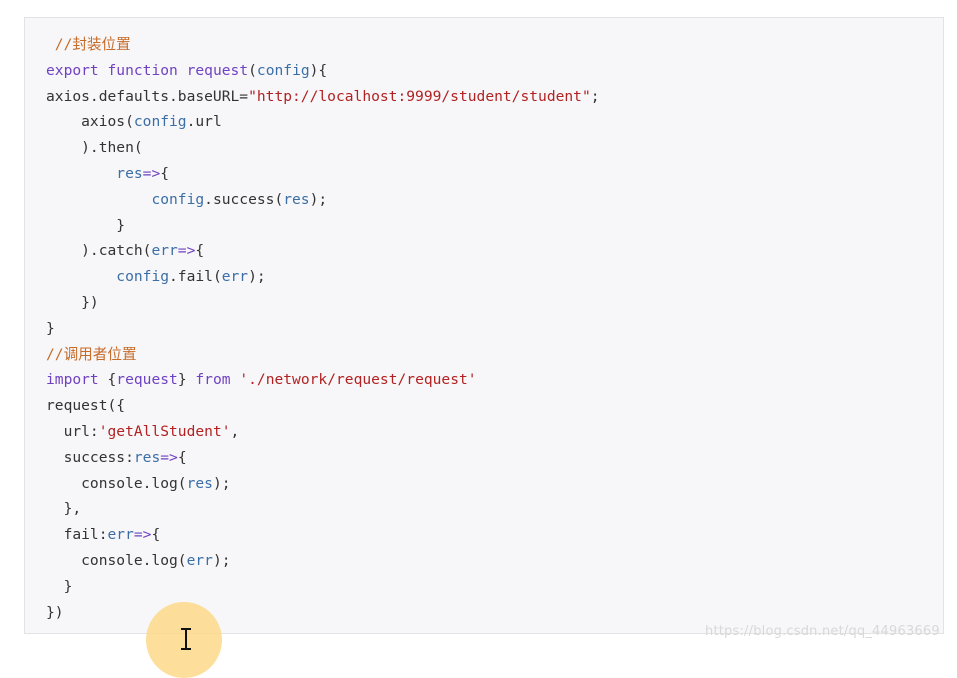 This screenshot has width=957, height=678. Describe the element at coordinates (323, 277) in the screenshot. I see `code-line: config.fail(err);` at that location.